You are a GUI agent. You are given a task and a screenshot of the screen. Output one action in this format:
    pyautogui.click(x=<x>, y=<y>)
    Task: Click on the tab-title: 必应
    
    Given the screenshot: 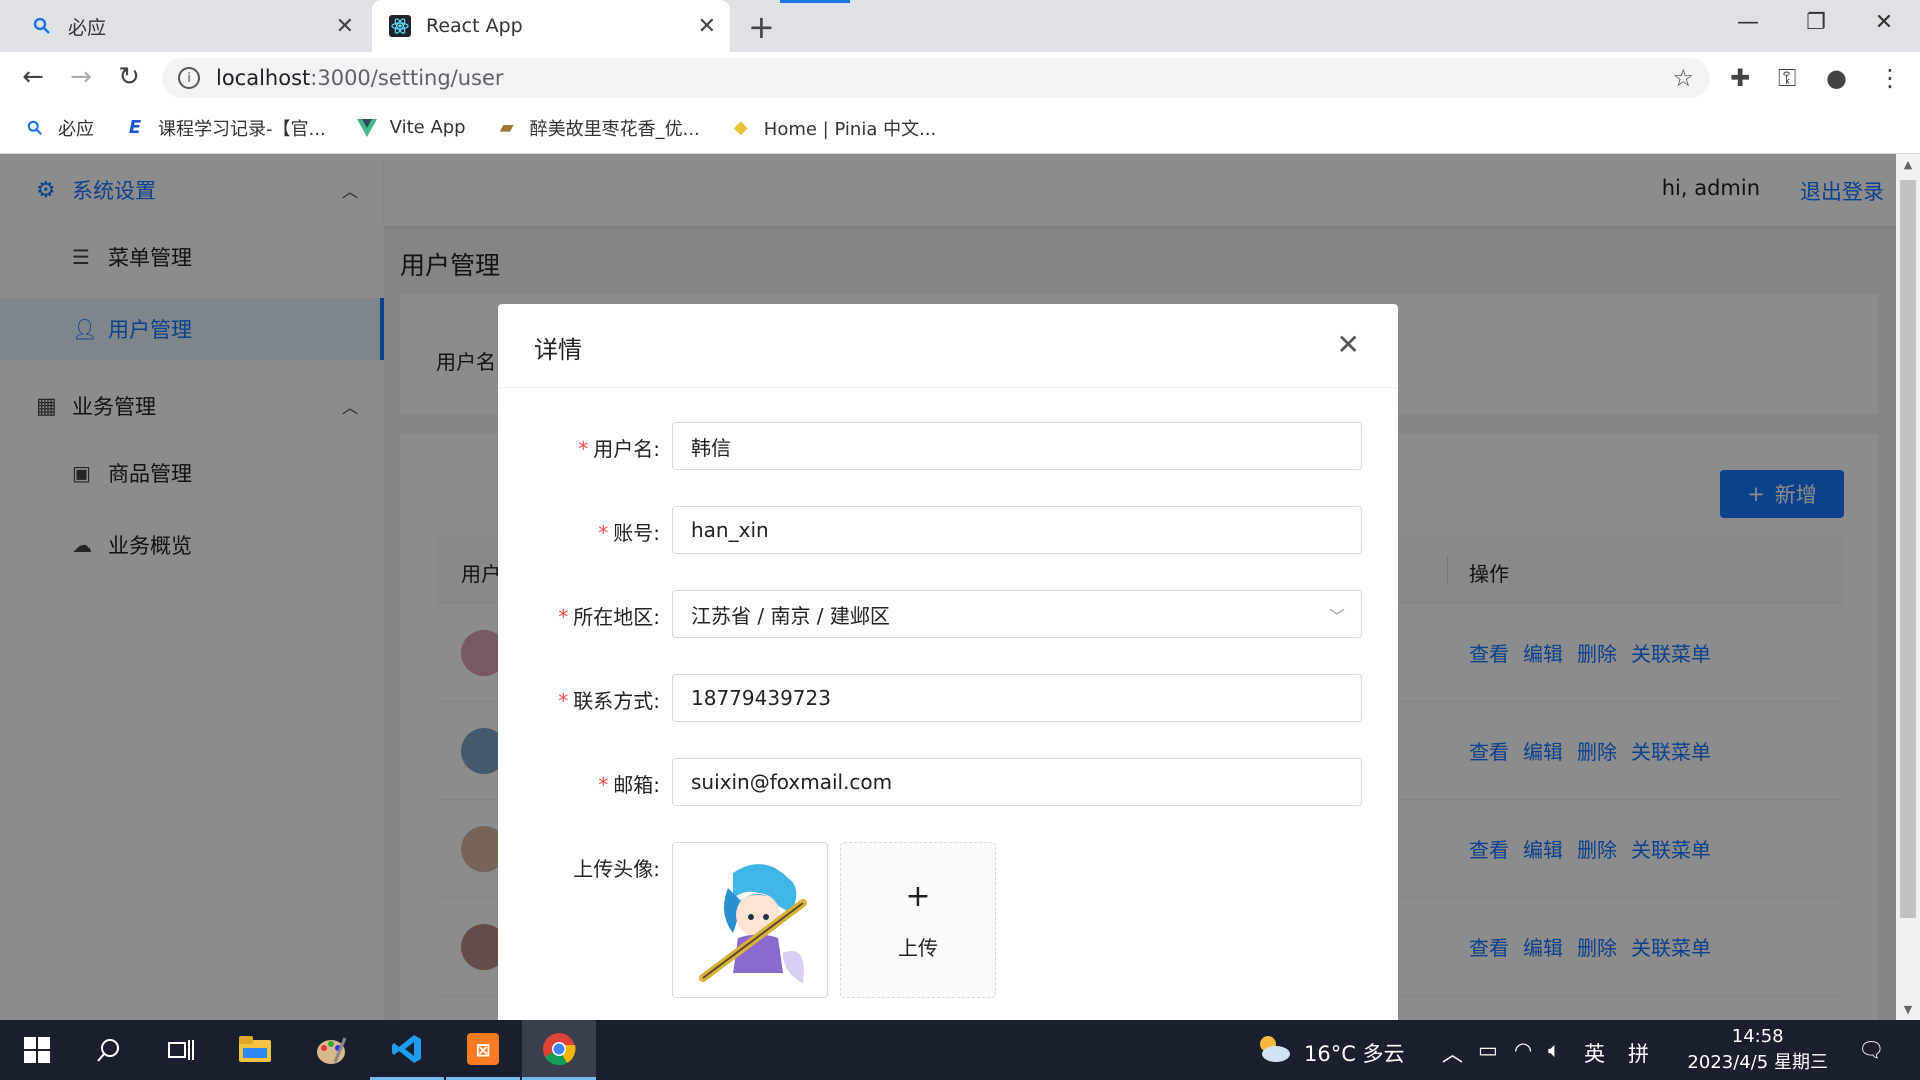 What is the action you would take?
    pyautogui.click(x=87, y=27)
    